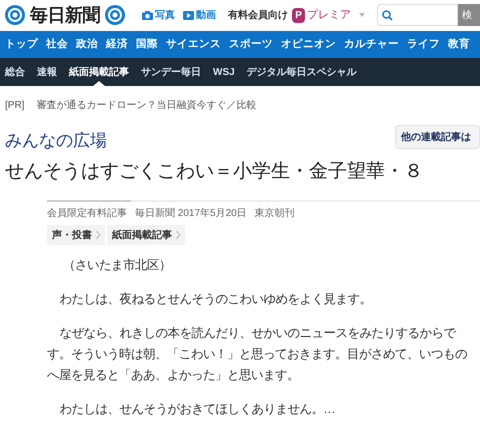 The width and height of the screenshot is (480, 435). Describe the element at coordinates (191, 213) in the screenshot. I see `meta-text: 毎日新聞 2017年5月20日` at that location.